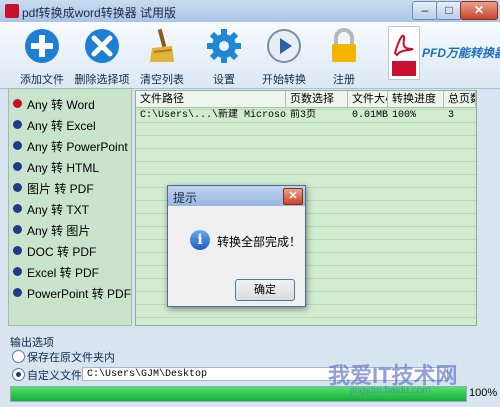  What do you see at coordinates (162, 45) in the screenshot?
I see `broom-icon` at bounding box center [162, 45].